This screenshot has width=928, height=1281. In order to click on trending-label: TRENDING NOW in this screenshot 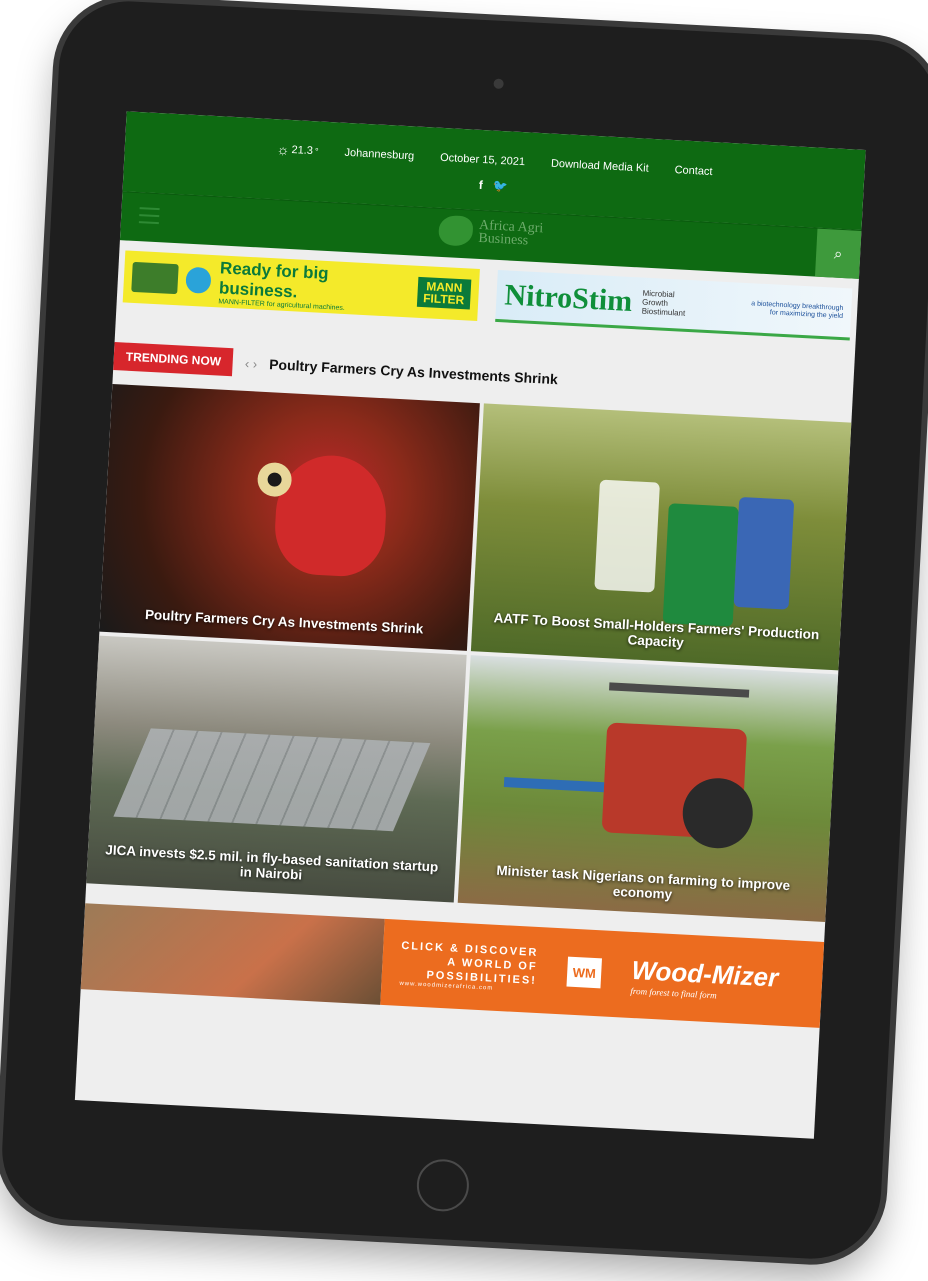, I will do `click(173, 359)`.